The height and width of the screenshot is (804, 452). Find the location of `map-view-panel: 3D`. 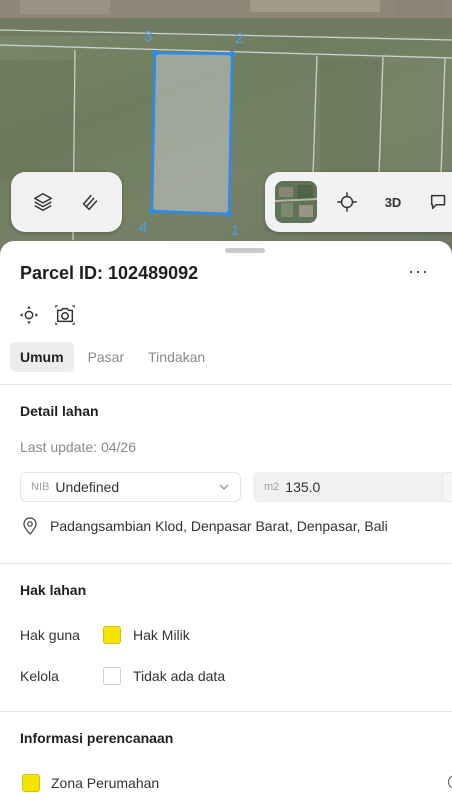

map-view-panel: 3D is located at coordinates (358, 202).